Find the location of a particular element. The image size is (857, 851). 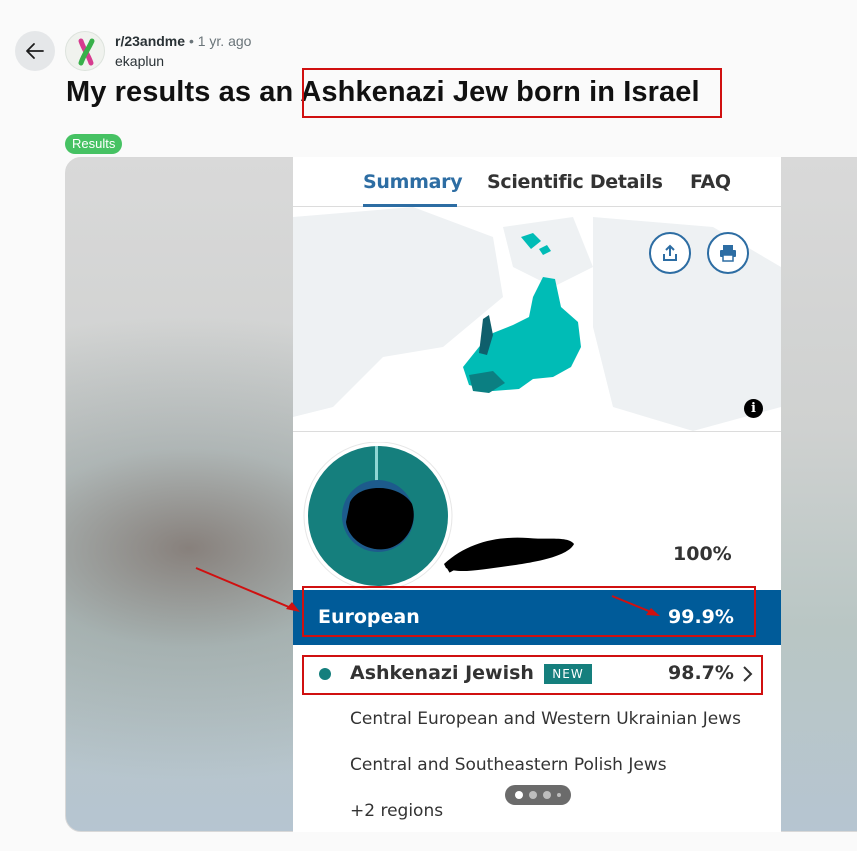

ancestry-donut is located at coordinates (378, 516).